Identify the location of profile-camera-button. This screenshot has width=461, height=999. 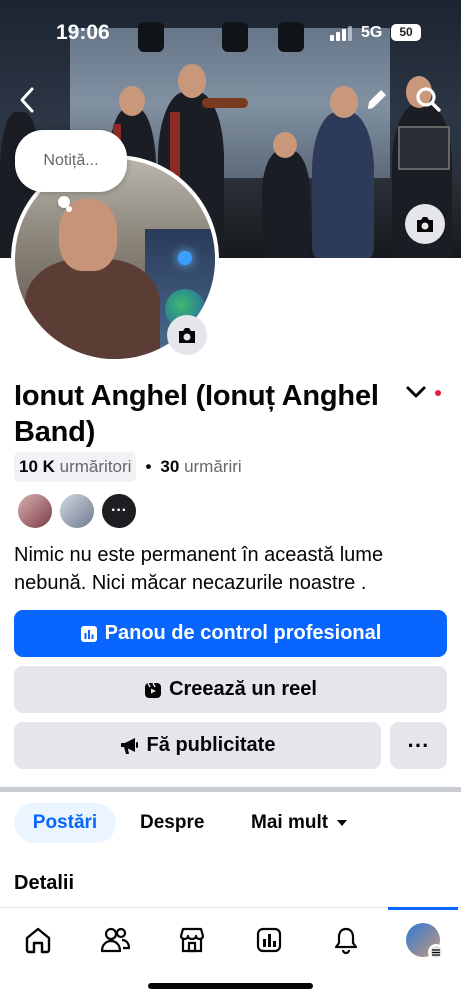
(187, 335).